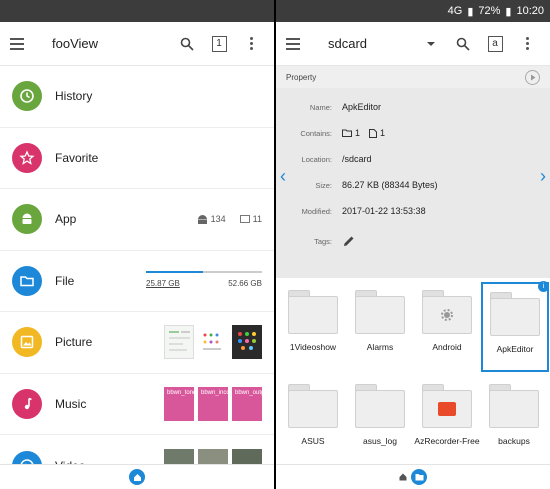  What do you see at coordinates (71, 403) in the screenshot?
I see `category-label: Music` at bounding box center [71, 403].